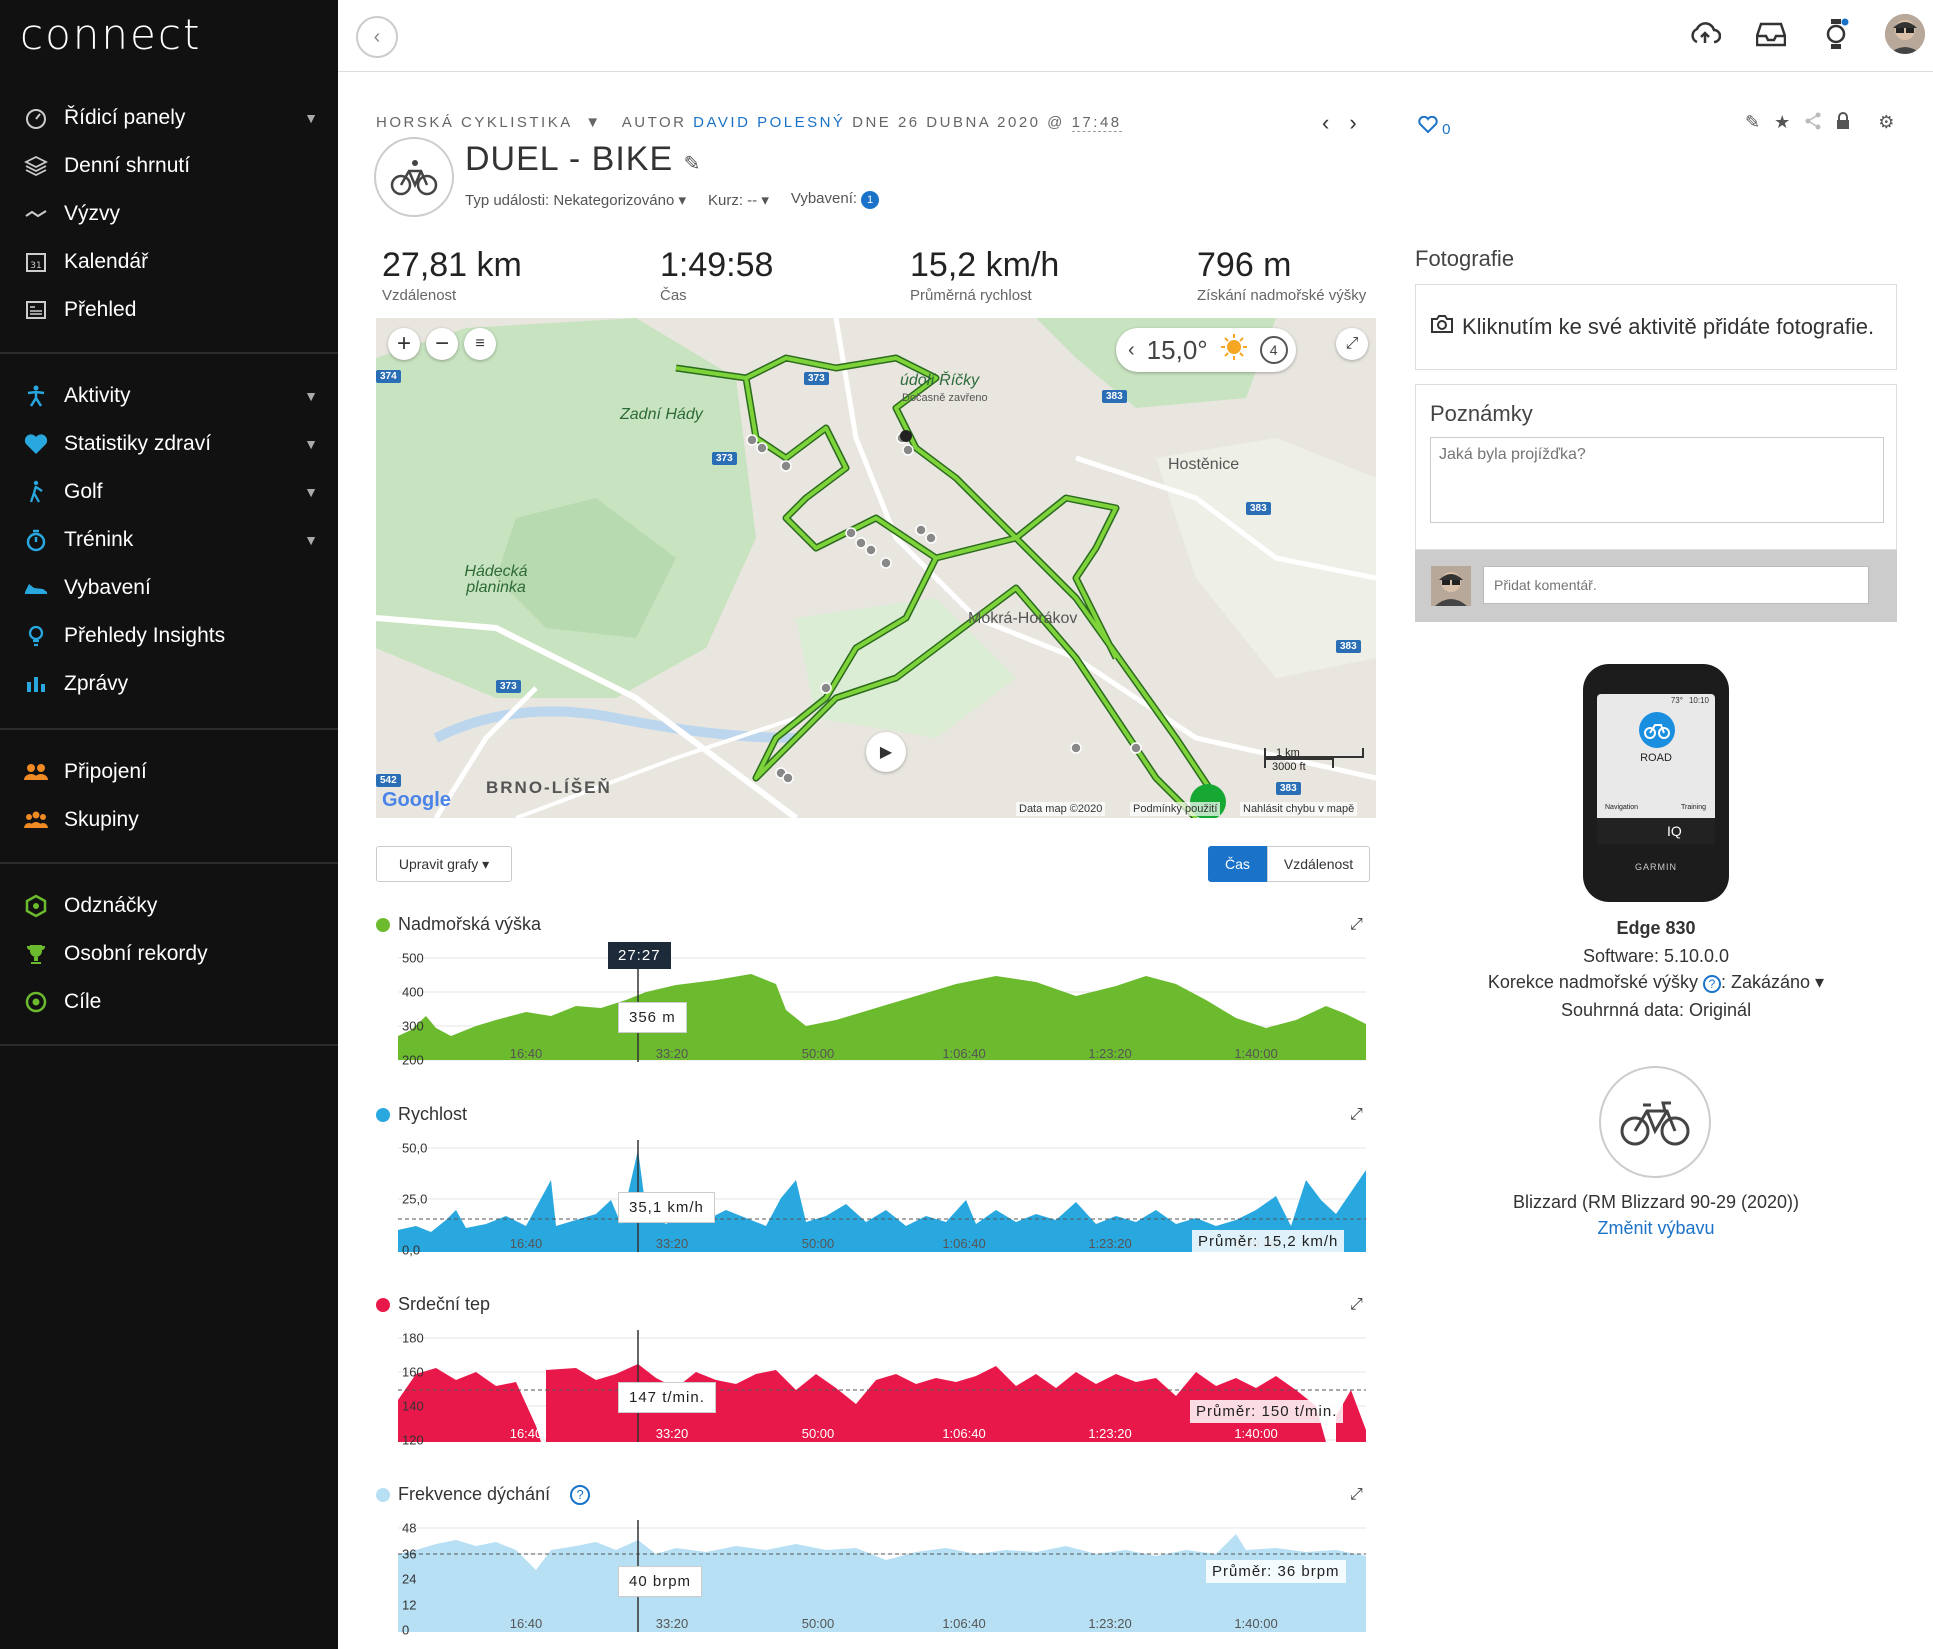  I want to click on sidebar-item-overview: Přehled, so click(169, 310).